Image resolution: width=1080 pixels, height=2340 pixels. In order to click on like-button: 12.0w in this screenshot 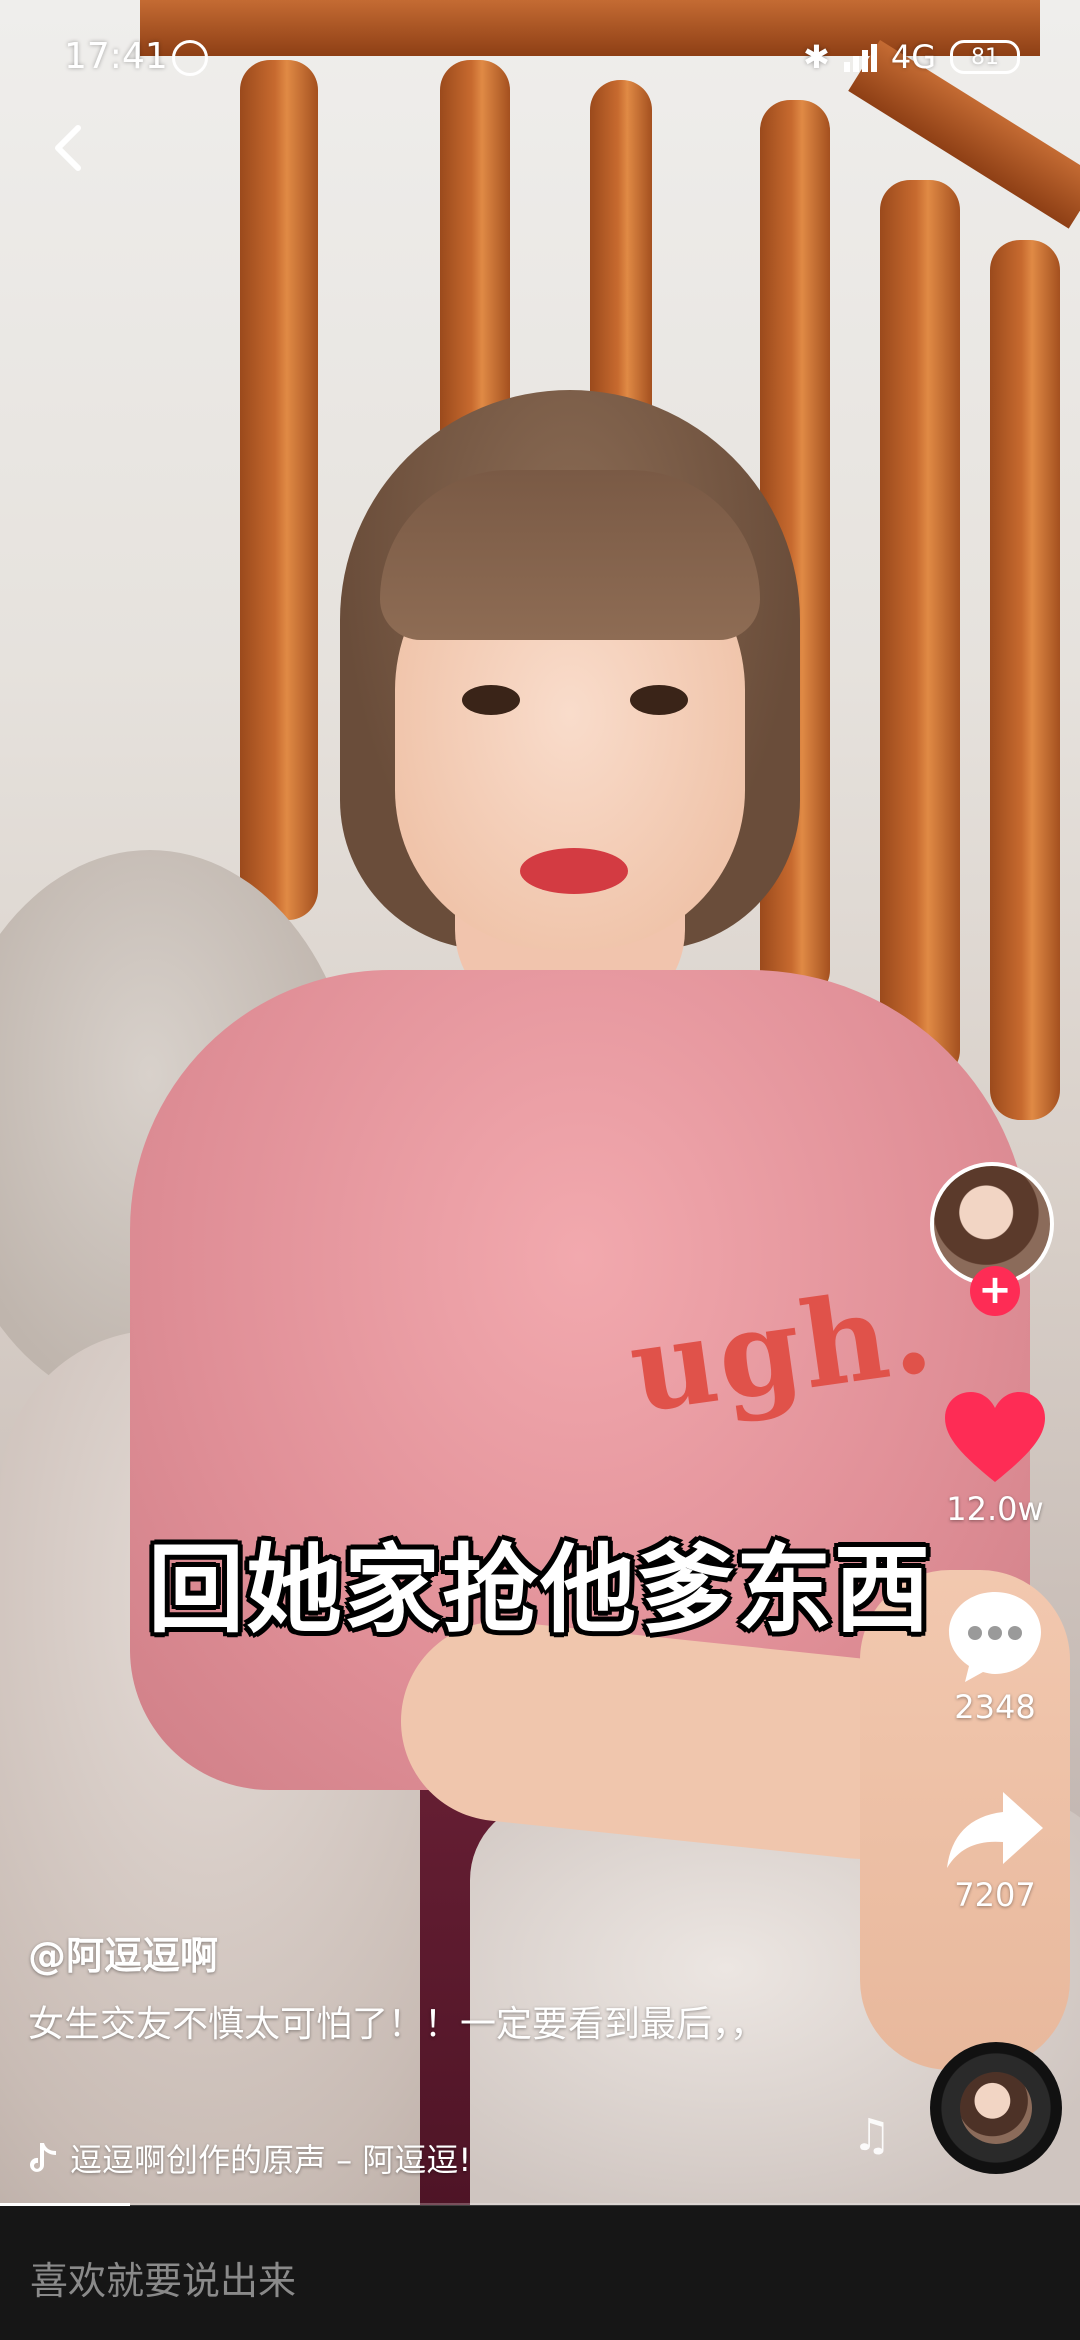, I will do `click(995, 1459)`.